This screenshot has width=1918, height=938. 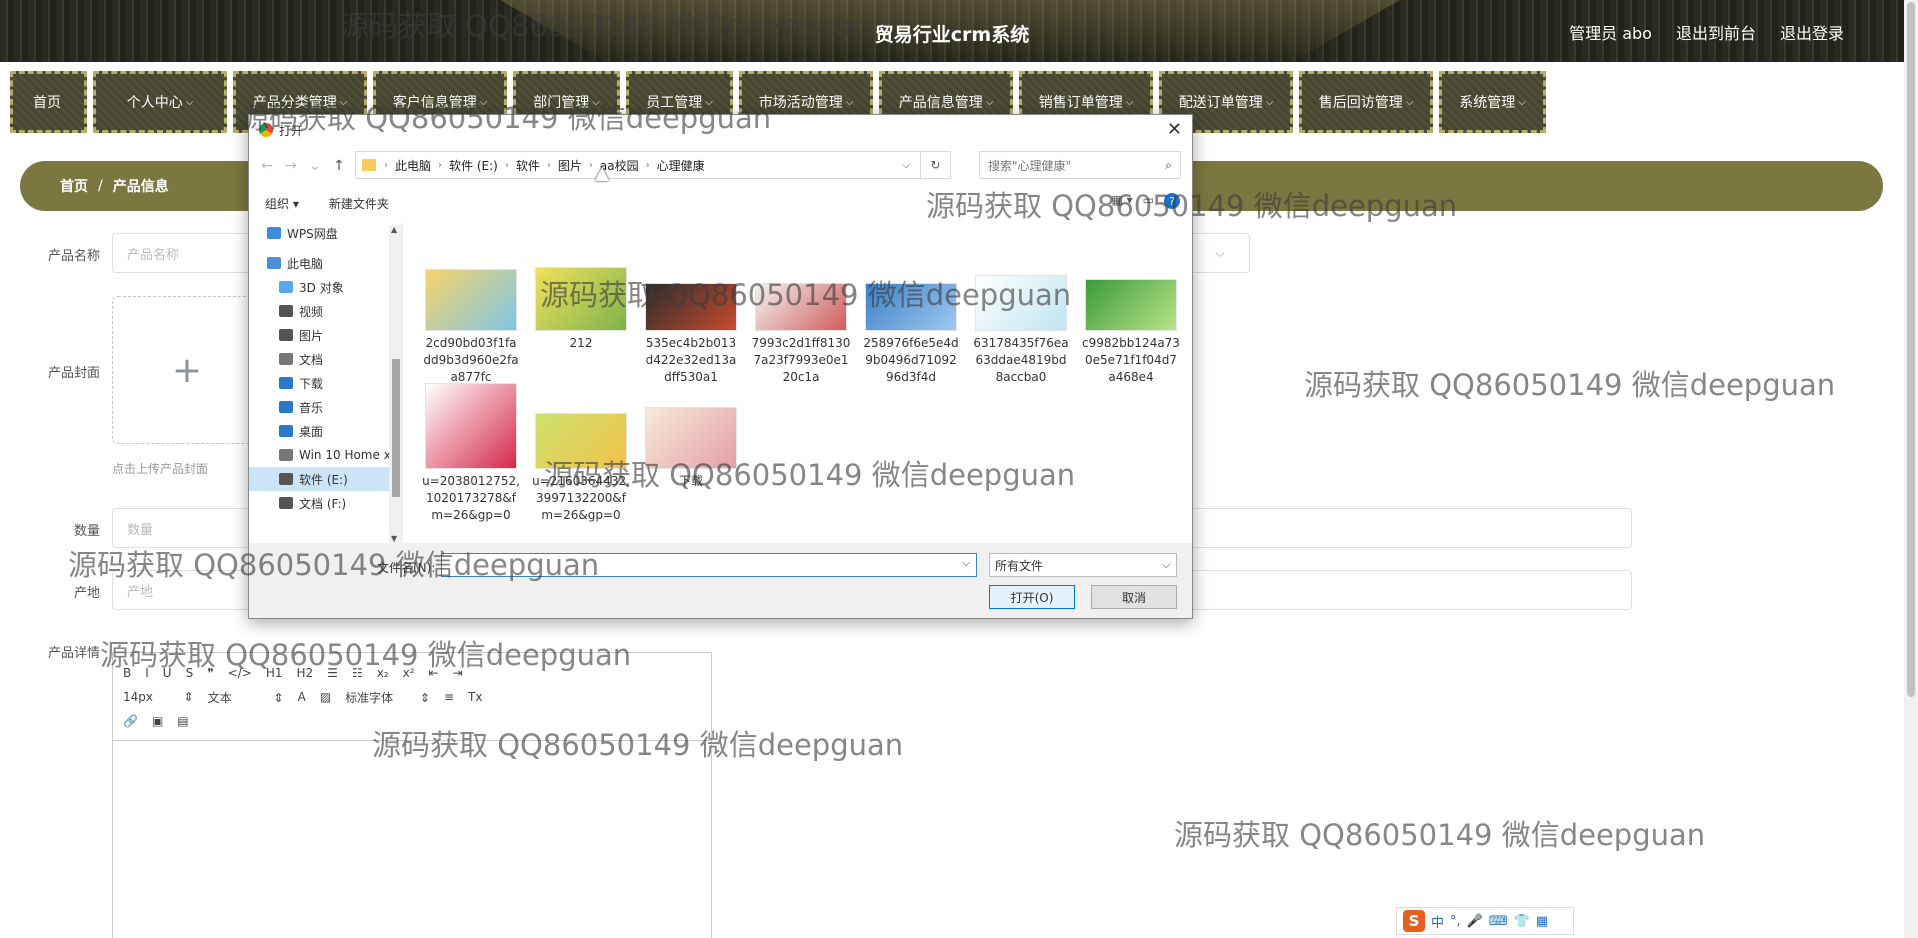 What do you see at coordinates (325, 383) in the screenshot?
I see `tree-item: 下载` at bounding box center [325, 383].